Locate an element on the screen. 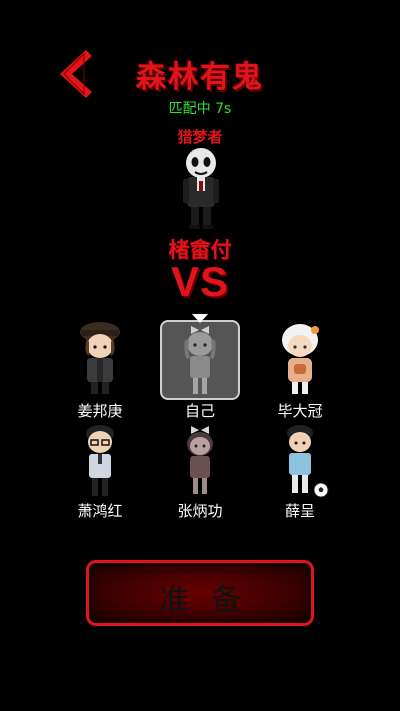  player-name: 薛呈 is located at coordinates (299, 511).